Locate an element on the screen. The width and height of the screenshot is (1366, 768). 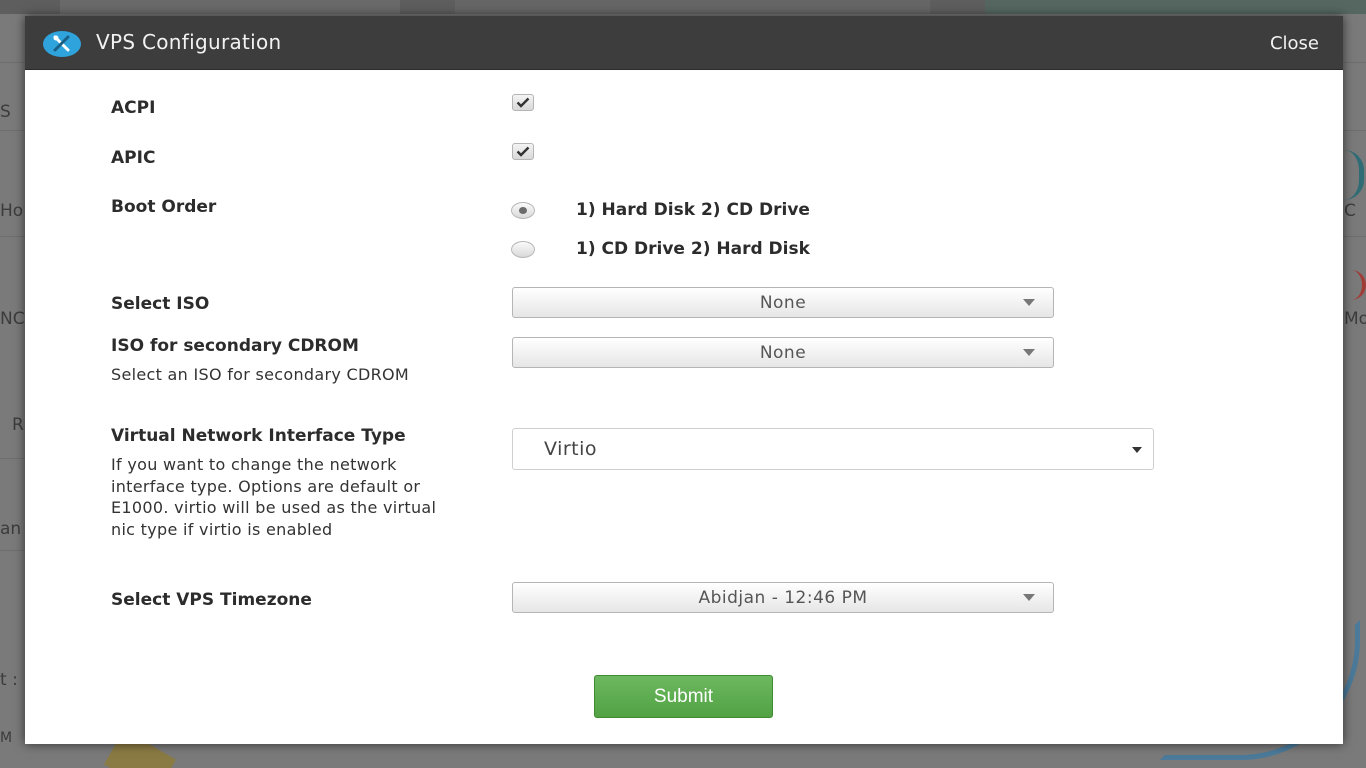
nic-type-select: Virtio is located at coordinates (833, 449).